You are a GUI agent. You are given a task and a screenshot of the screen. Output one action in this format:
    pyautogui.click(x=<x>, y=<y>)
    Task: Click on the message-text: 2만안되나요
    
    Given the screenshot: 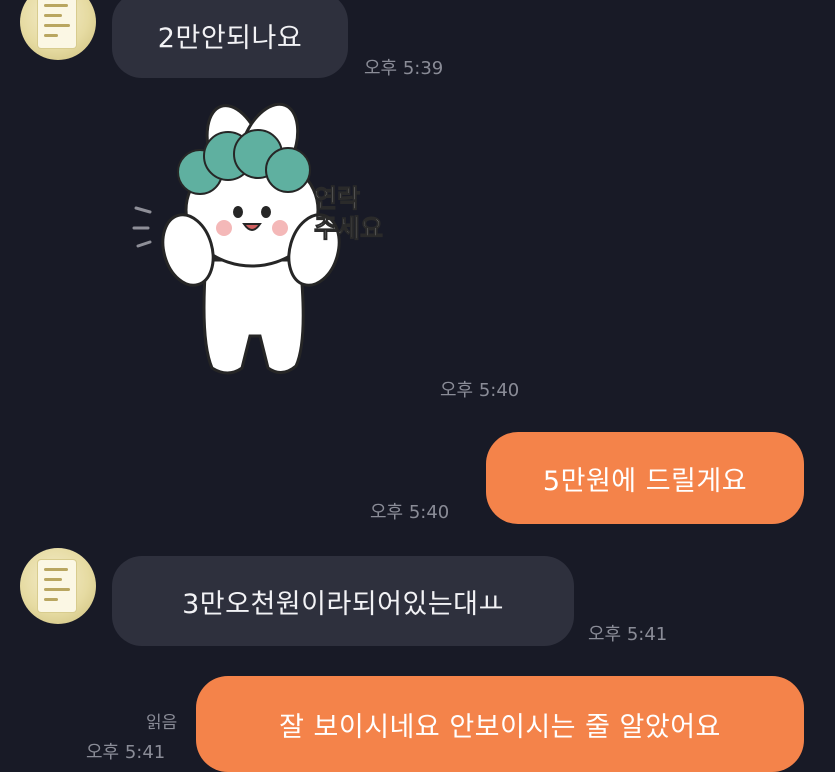 What is the action you would take?
    pyautogui.click(x=230, y=38)
    